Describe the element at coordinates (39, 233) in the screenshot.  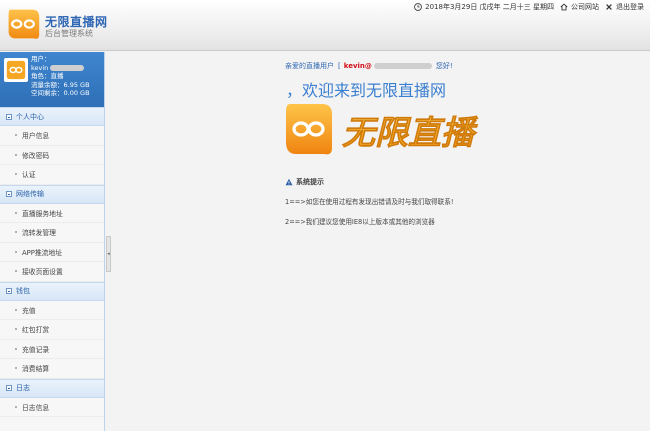
I see `sidebar-item-label: 流转发管理` at that location.